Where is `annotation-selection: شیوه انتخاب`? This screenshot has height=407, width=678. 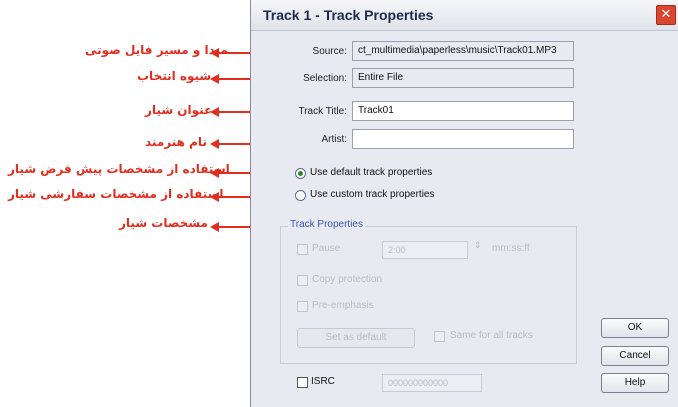 annotation-selection: شیوه انتخاب is located at coordinates (174, 76).